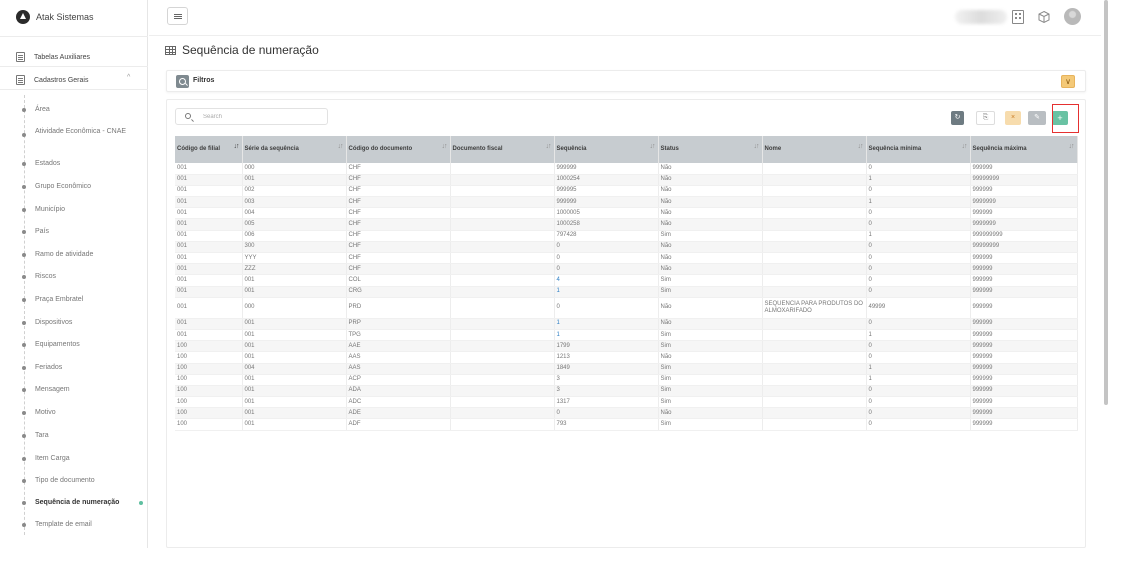 The width and height of the screenshot is (1127, 563). What do you see at coordinates (209, 149) in the screenshot?
I see `column-header: Código de filial ↓↑` at bounding box center [209, 149].